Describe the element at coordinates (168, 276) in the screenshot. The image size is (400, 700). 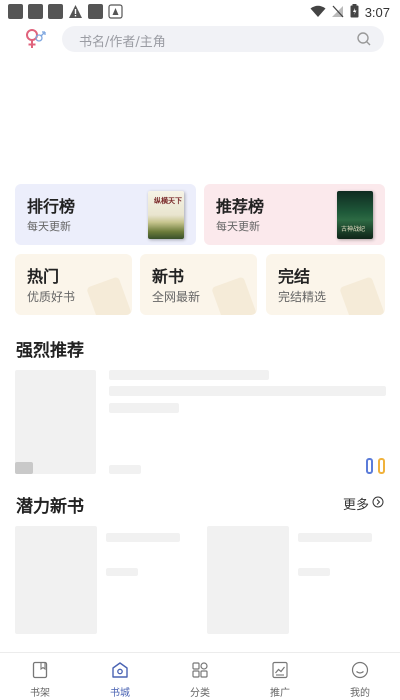
I see `new-books-title: 新书` at that location.